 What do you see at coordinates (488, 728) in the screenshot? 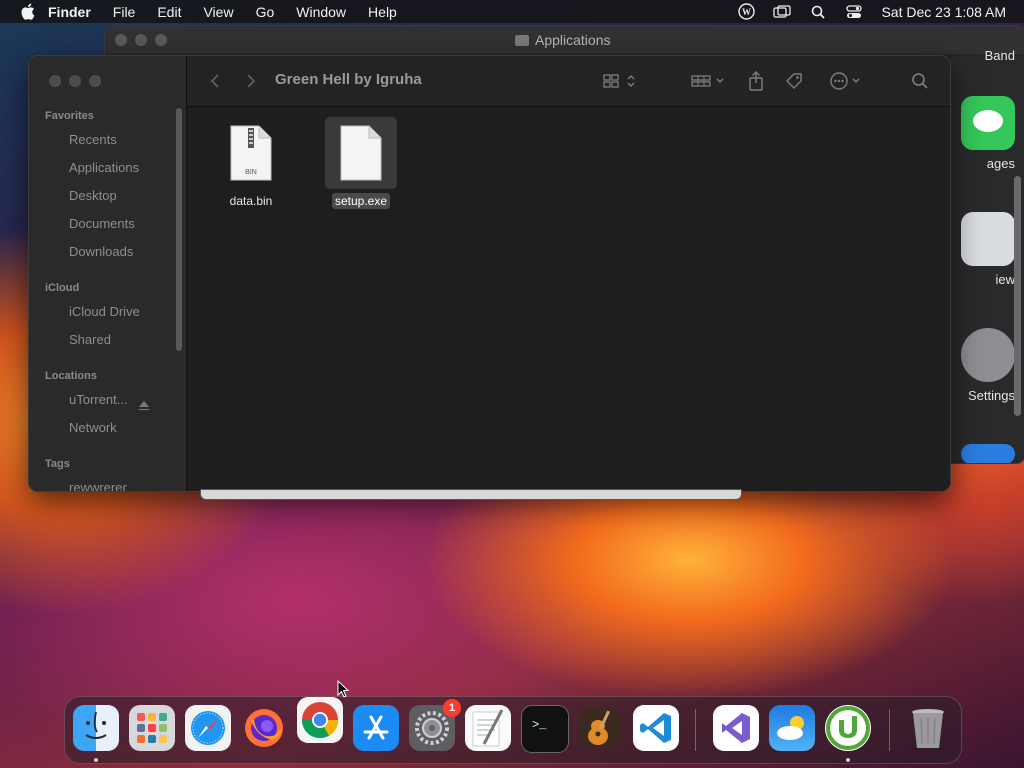
I see `textedit-icon` at bounding box center [488, 728].